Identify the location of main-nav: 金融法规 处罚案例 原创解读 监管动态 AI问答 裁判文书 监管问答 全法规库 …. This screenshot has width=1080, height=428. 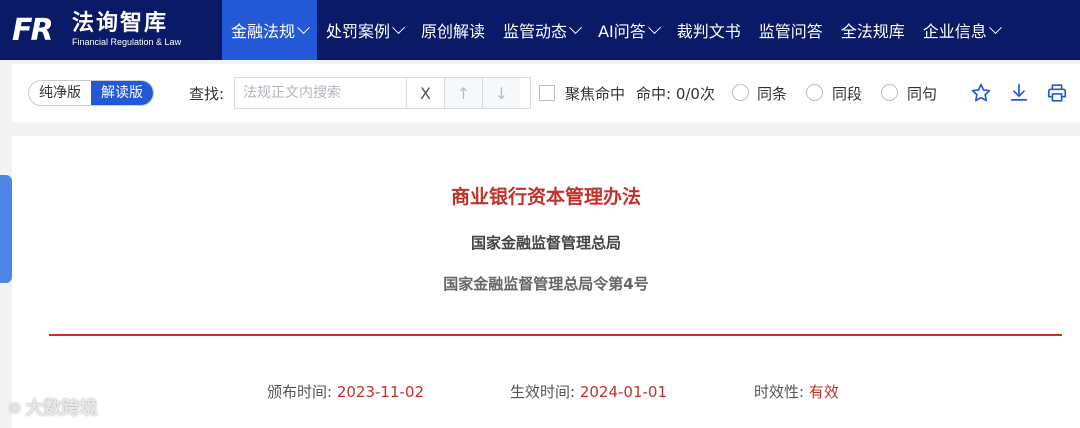
(615, 30).